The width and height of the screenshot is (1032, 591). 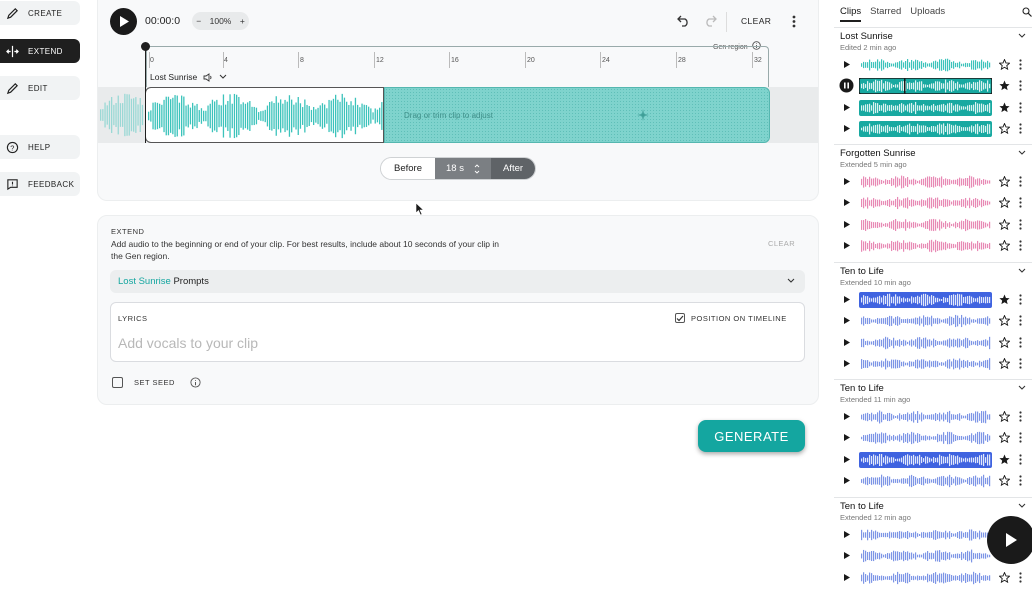 I want to click on search-icon, so click(x=1027, y=12).